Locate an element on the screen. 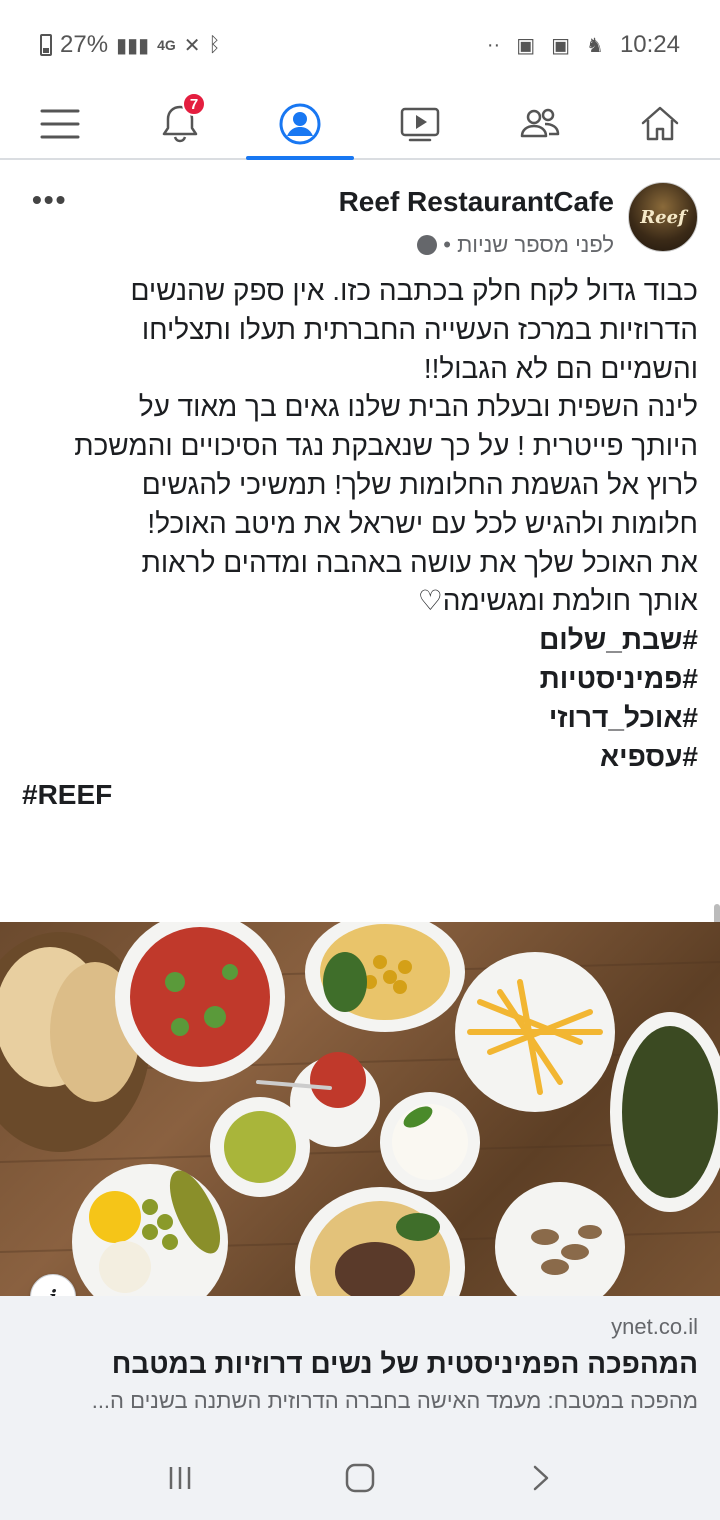 The image size is (720, 1520). avatar-logo-text: Reef is located at coordinates (663, 217).